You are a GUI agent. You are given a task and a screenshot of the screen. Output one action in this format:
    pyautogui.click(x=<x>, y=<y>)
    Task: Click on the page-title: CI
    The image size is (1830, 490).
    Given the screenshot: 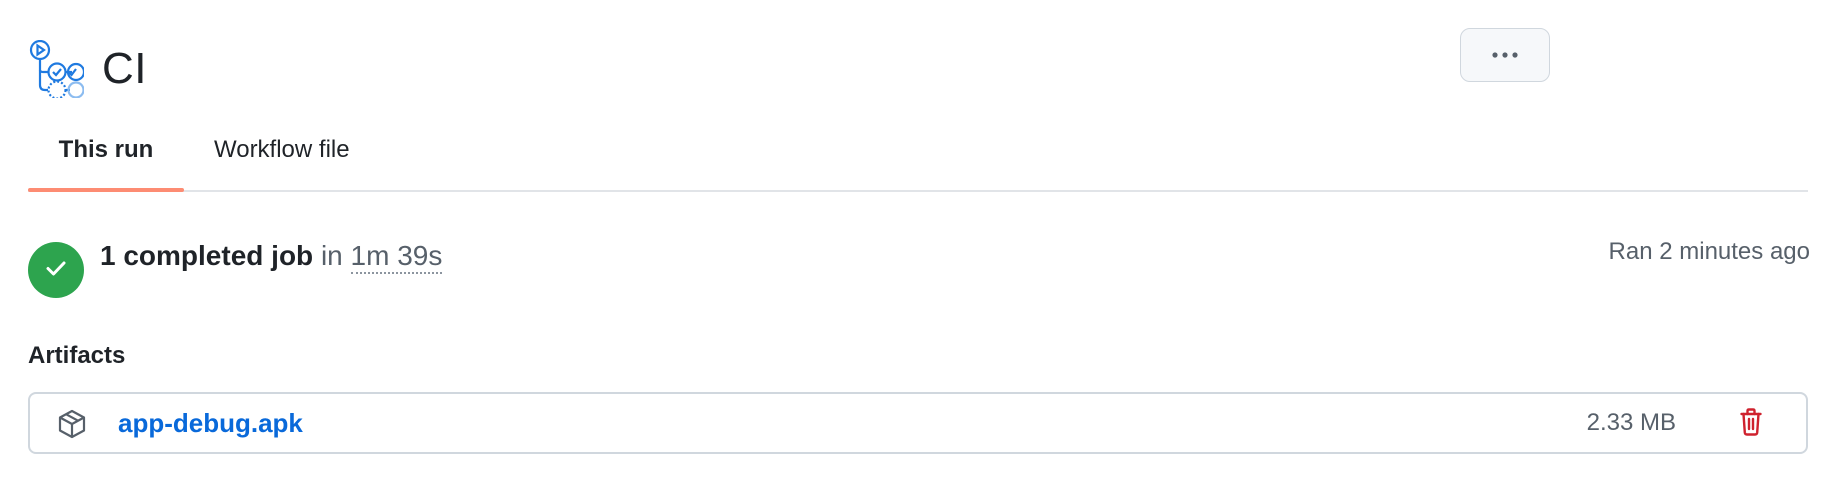 What is the action you would take?
    pyautogui.click(x=124, y=69)
    